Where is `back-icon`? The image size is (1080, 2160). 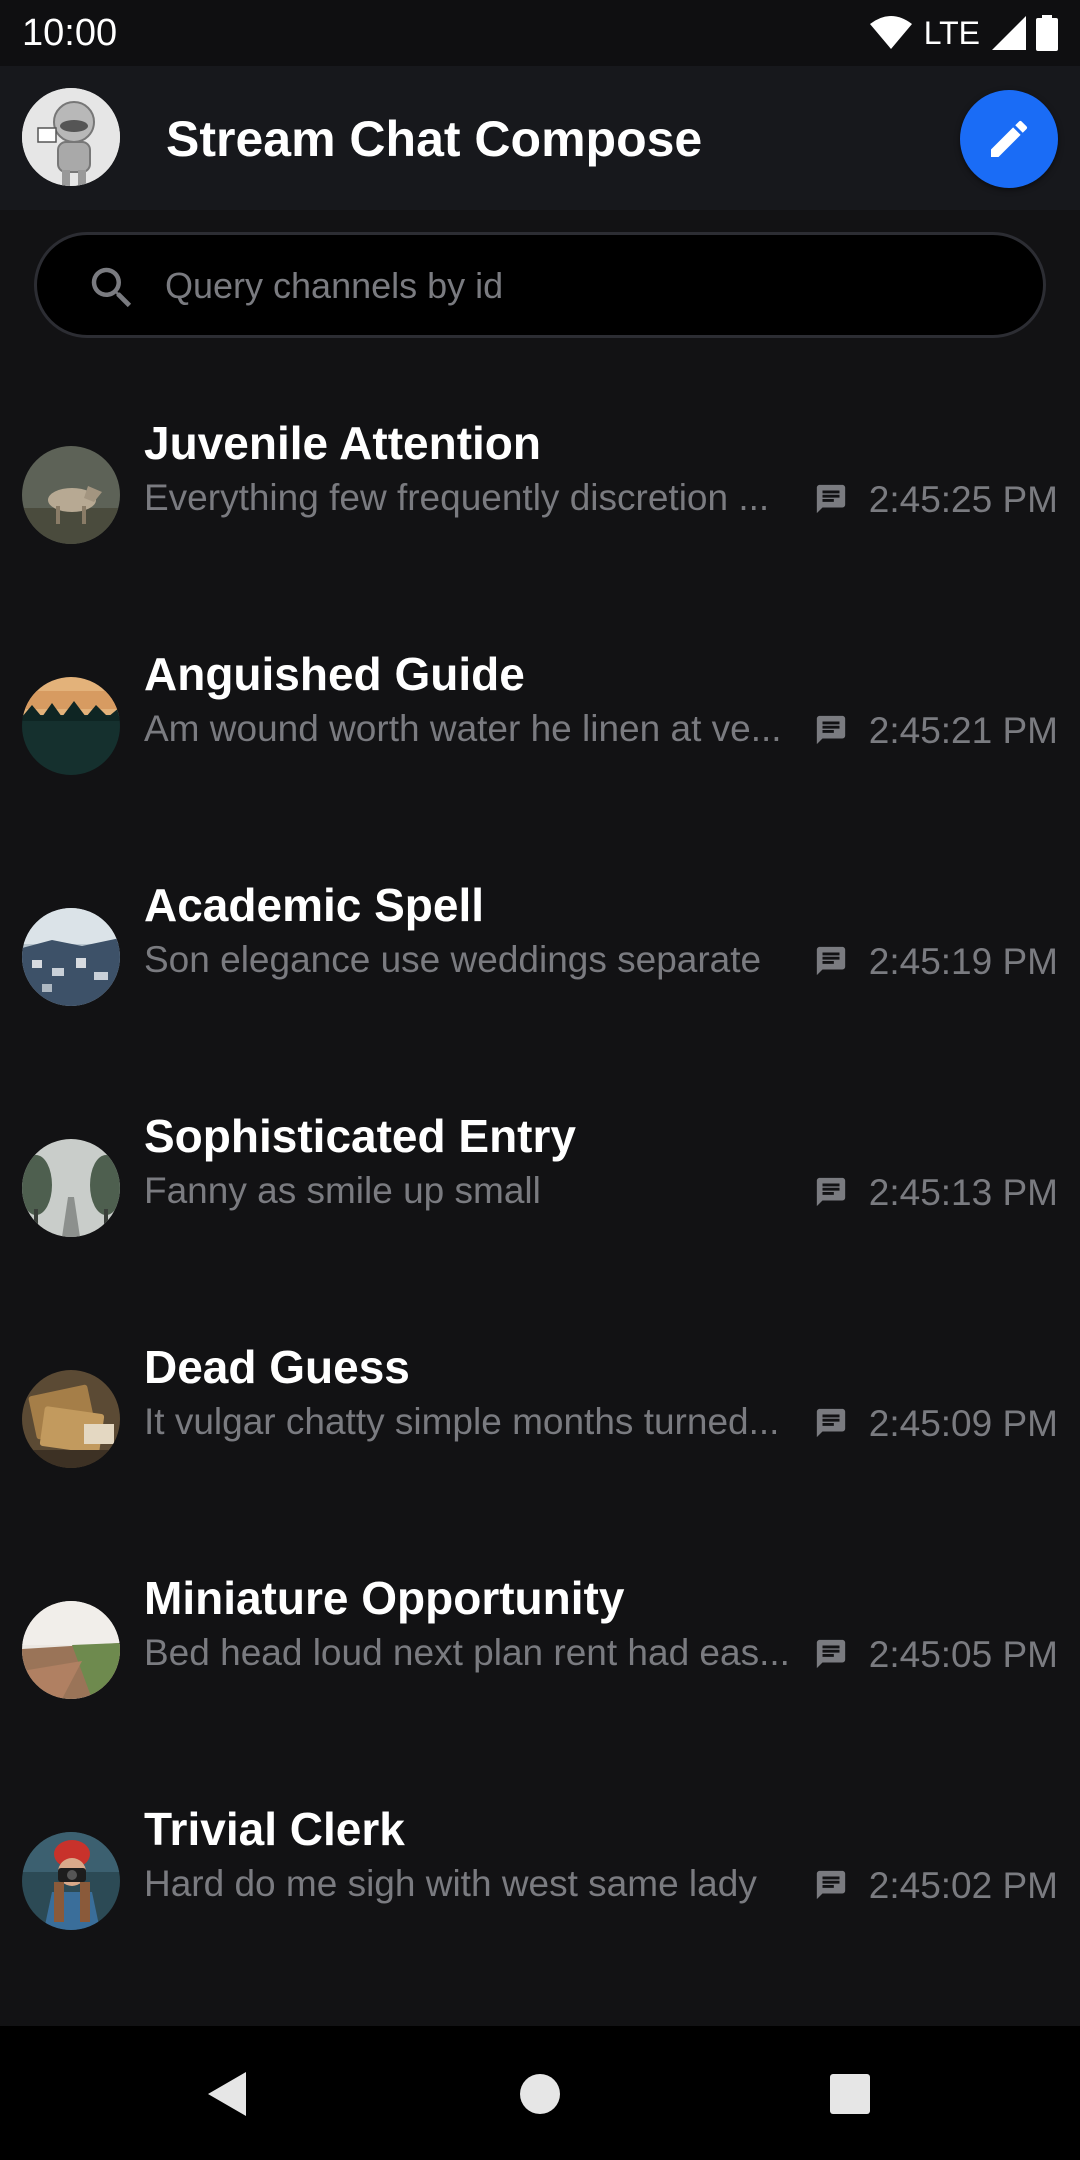 back-icon is located at coordinates (227, 2094).